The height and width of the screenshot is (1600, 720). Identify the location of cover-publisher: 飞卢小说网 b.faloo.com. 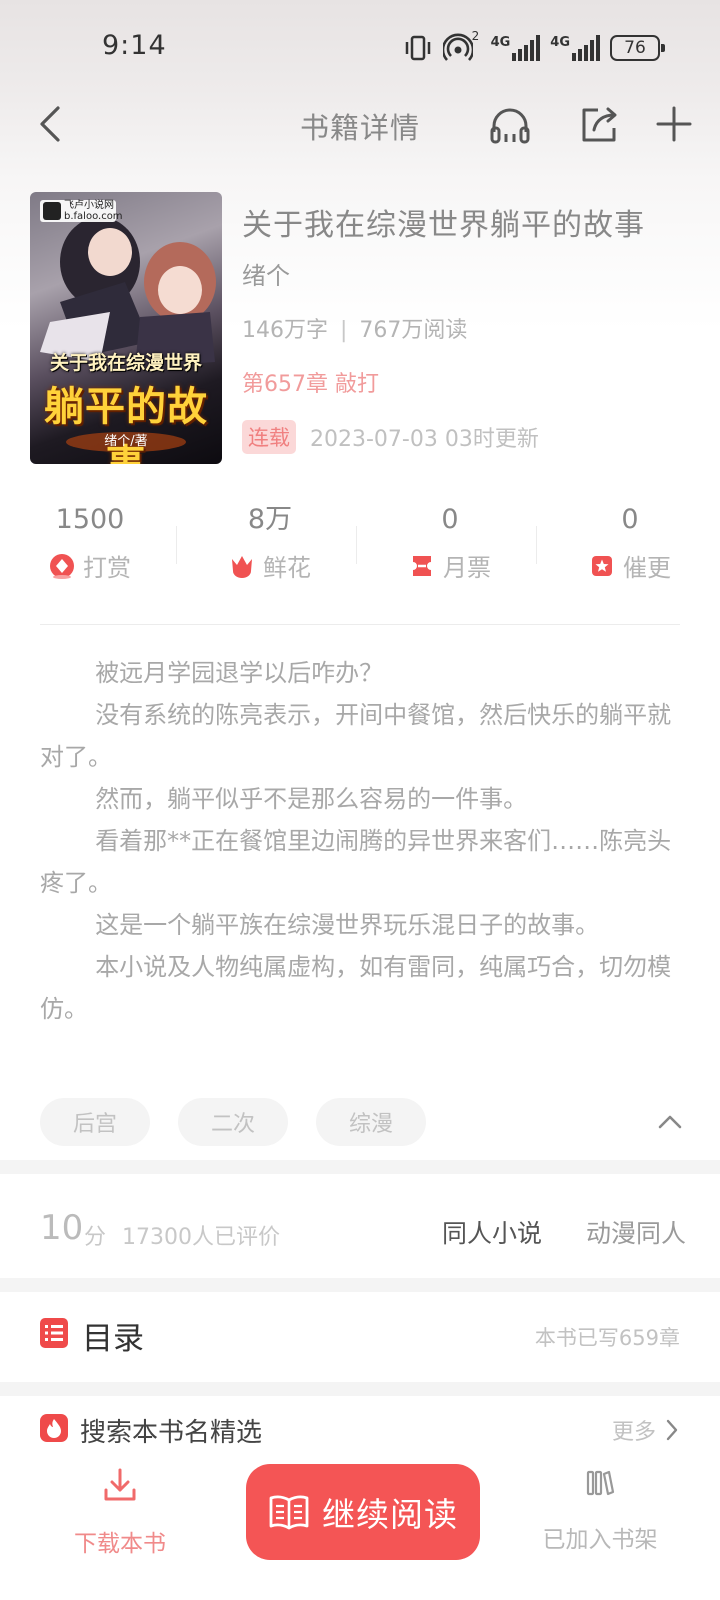
(81, 211).